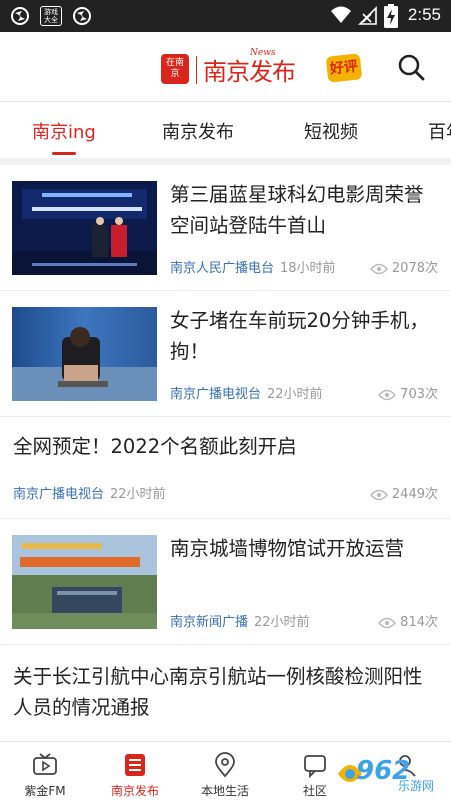 This screenshot has width=451, height=803. I want to click on article-title: 全网预定！2022个名额此刻开启, so click(225, 446).